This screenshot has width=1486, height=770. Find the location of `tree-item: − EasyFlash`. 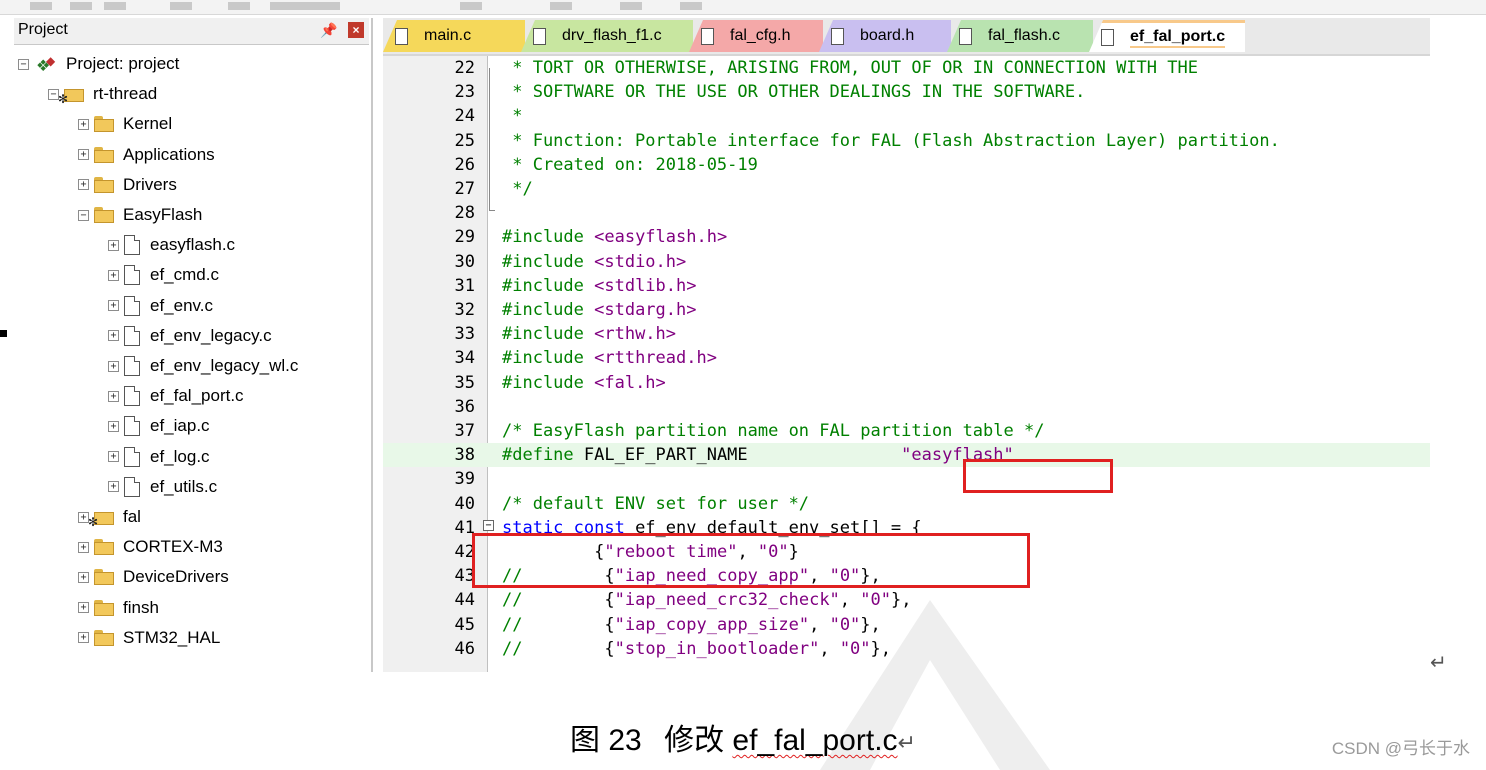

tree-item: − EasyFlash is located at coordinates (140, 215).